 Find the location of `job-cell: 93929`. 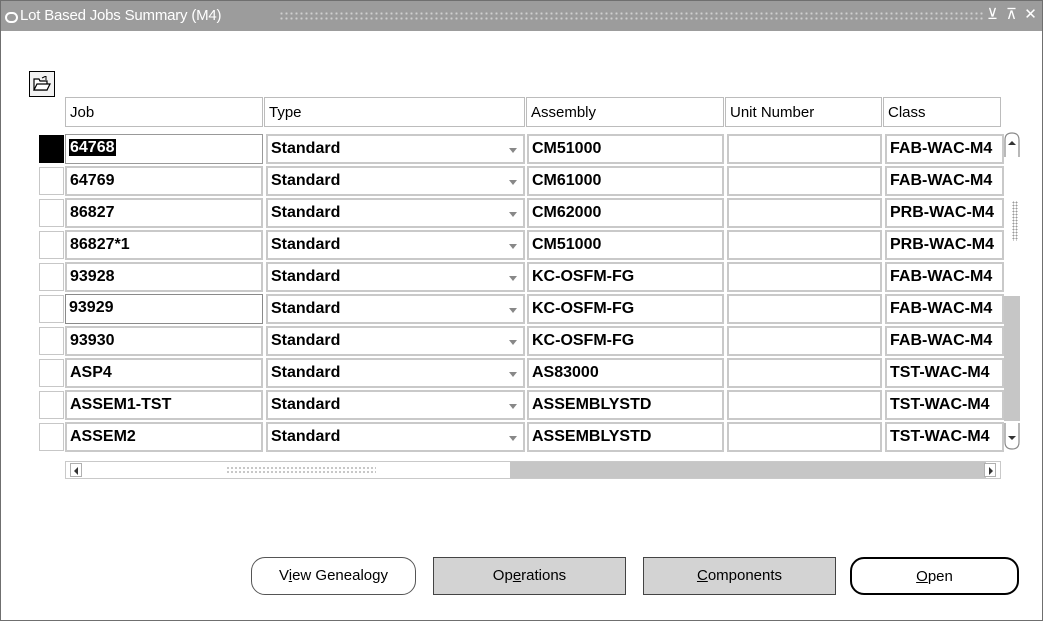

job-cell: 93929 is located at coordinates (164, 309).